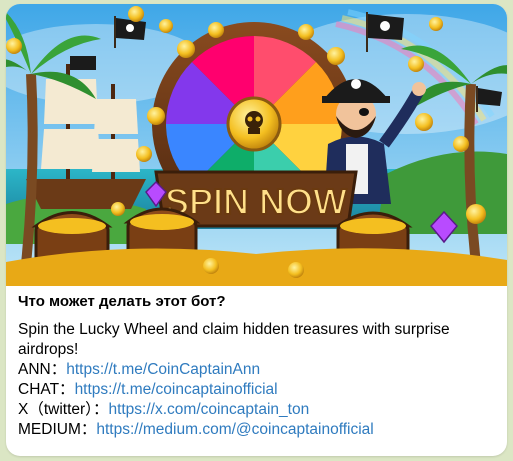 Image resolution: width=513 pixels, height=461 pixels. Describe the element at coordinates (34, 369) in the screenshot. I see `link-label: ANN` at that location.